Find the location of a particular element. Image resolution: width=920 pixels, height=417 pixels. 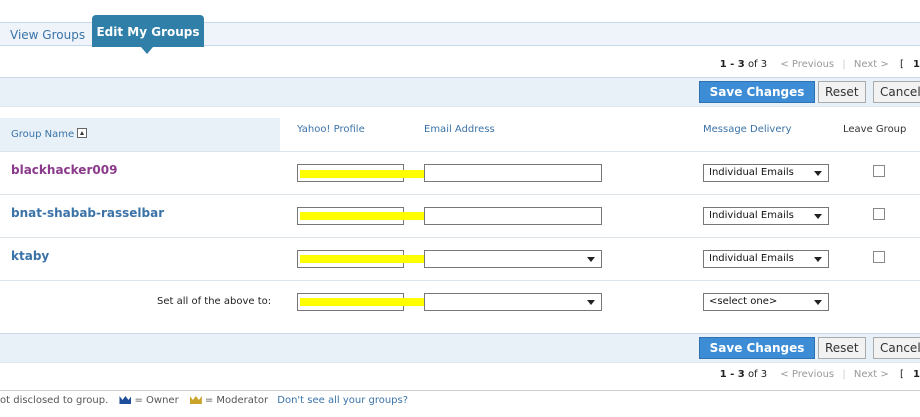

delivery-select-row-1: Individual Emails is located at coordinates (766, 173).